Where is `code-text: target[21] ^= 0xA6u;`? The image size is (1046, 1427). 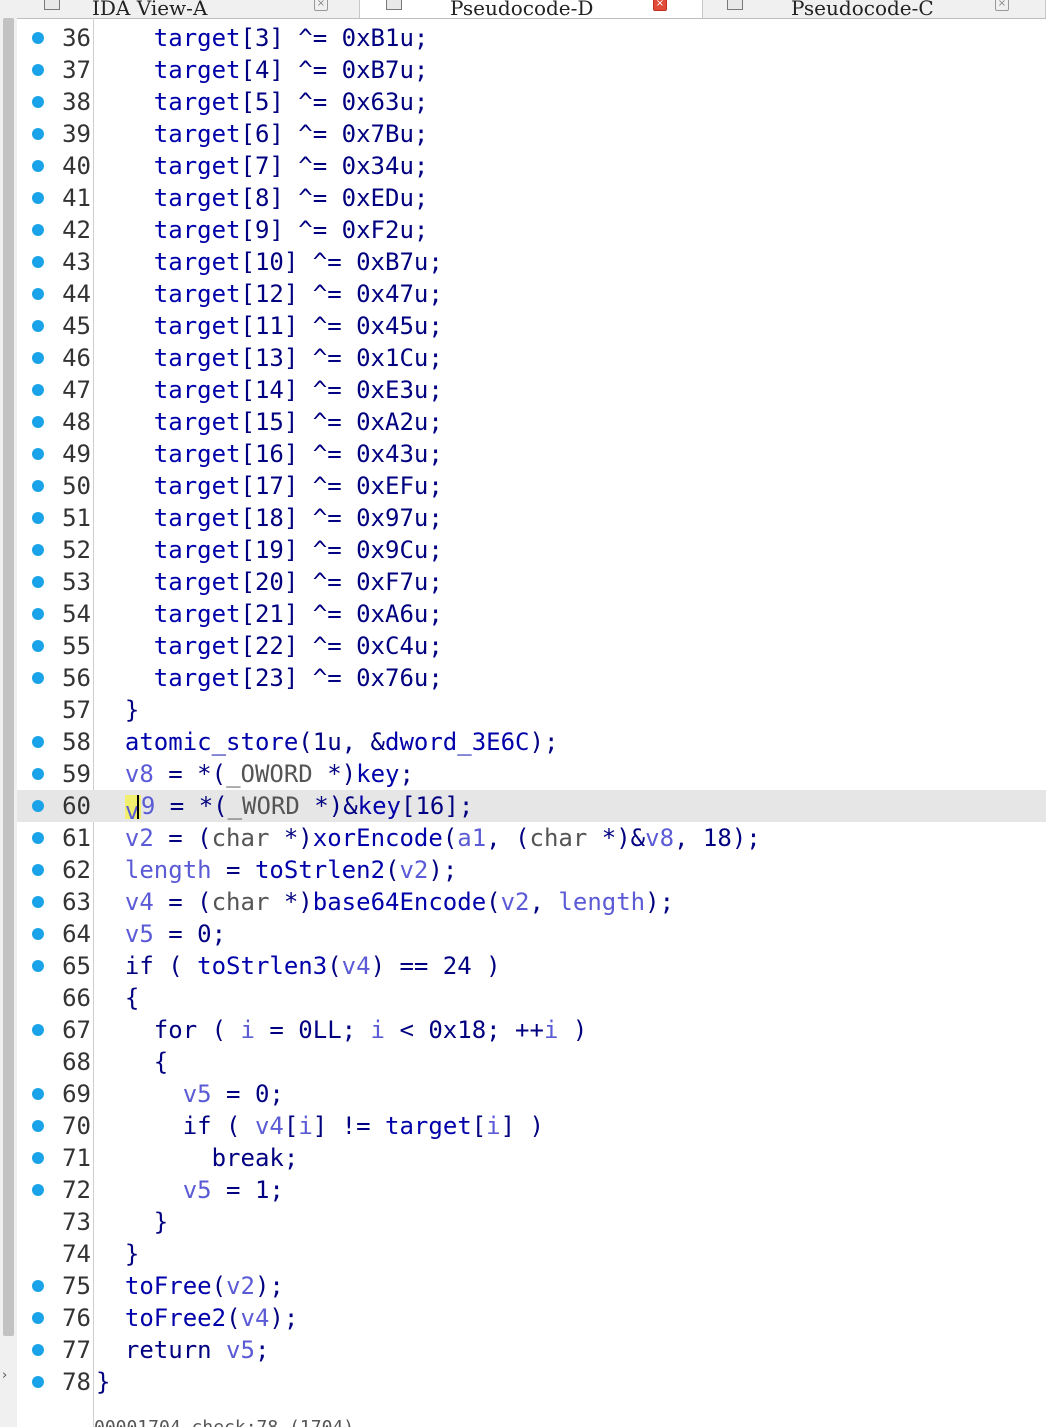 code-text: target[21] ^= 0xA6u; is located at coordinates (269, 614).